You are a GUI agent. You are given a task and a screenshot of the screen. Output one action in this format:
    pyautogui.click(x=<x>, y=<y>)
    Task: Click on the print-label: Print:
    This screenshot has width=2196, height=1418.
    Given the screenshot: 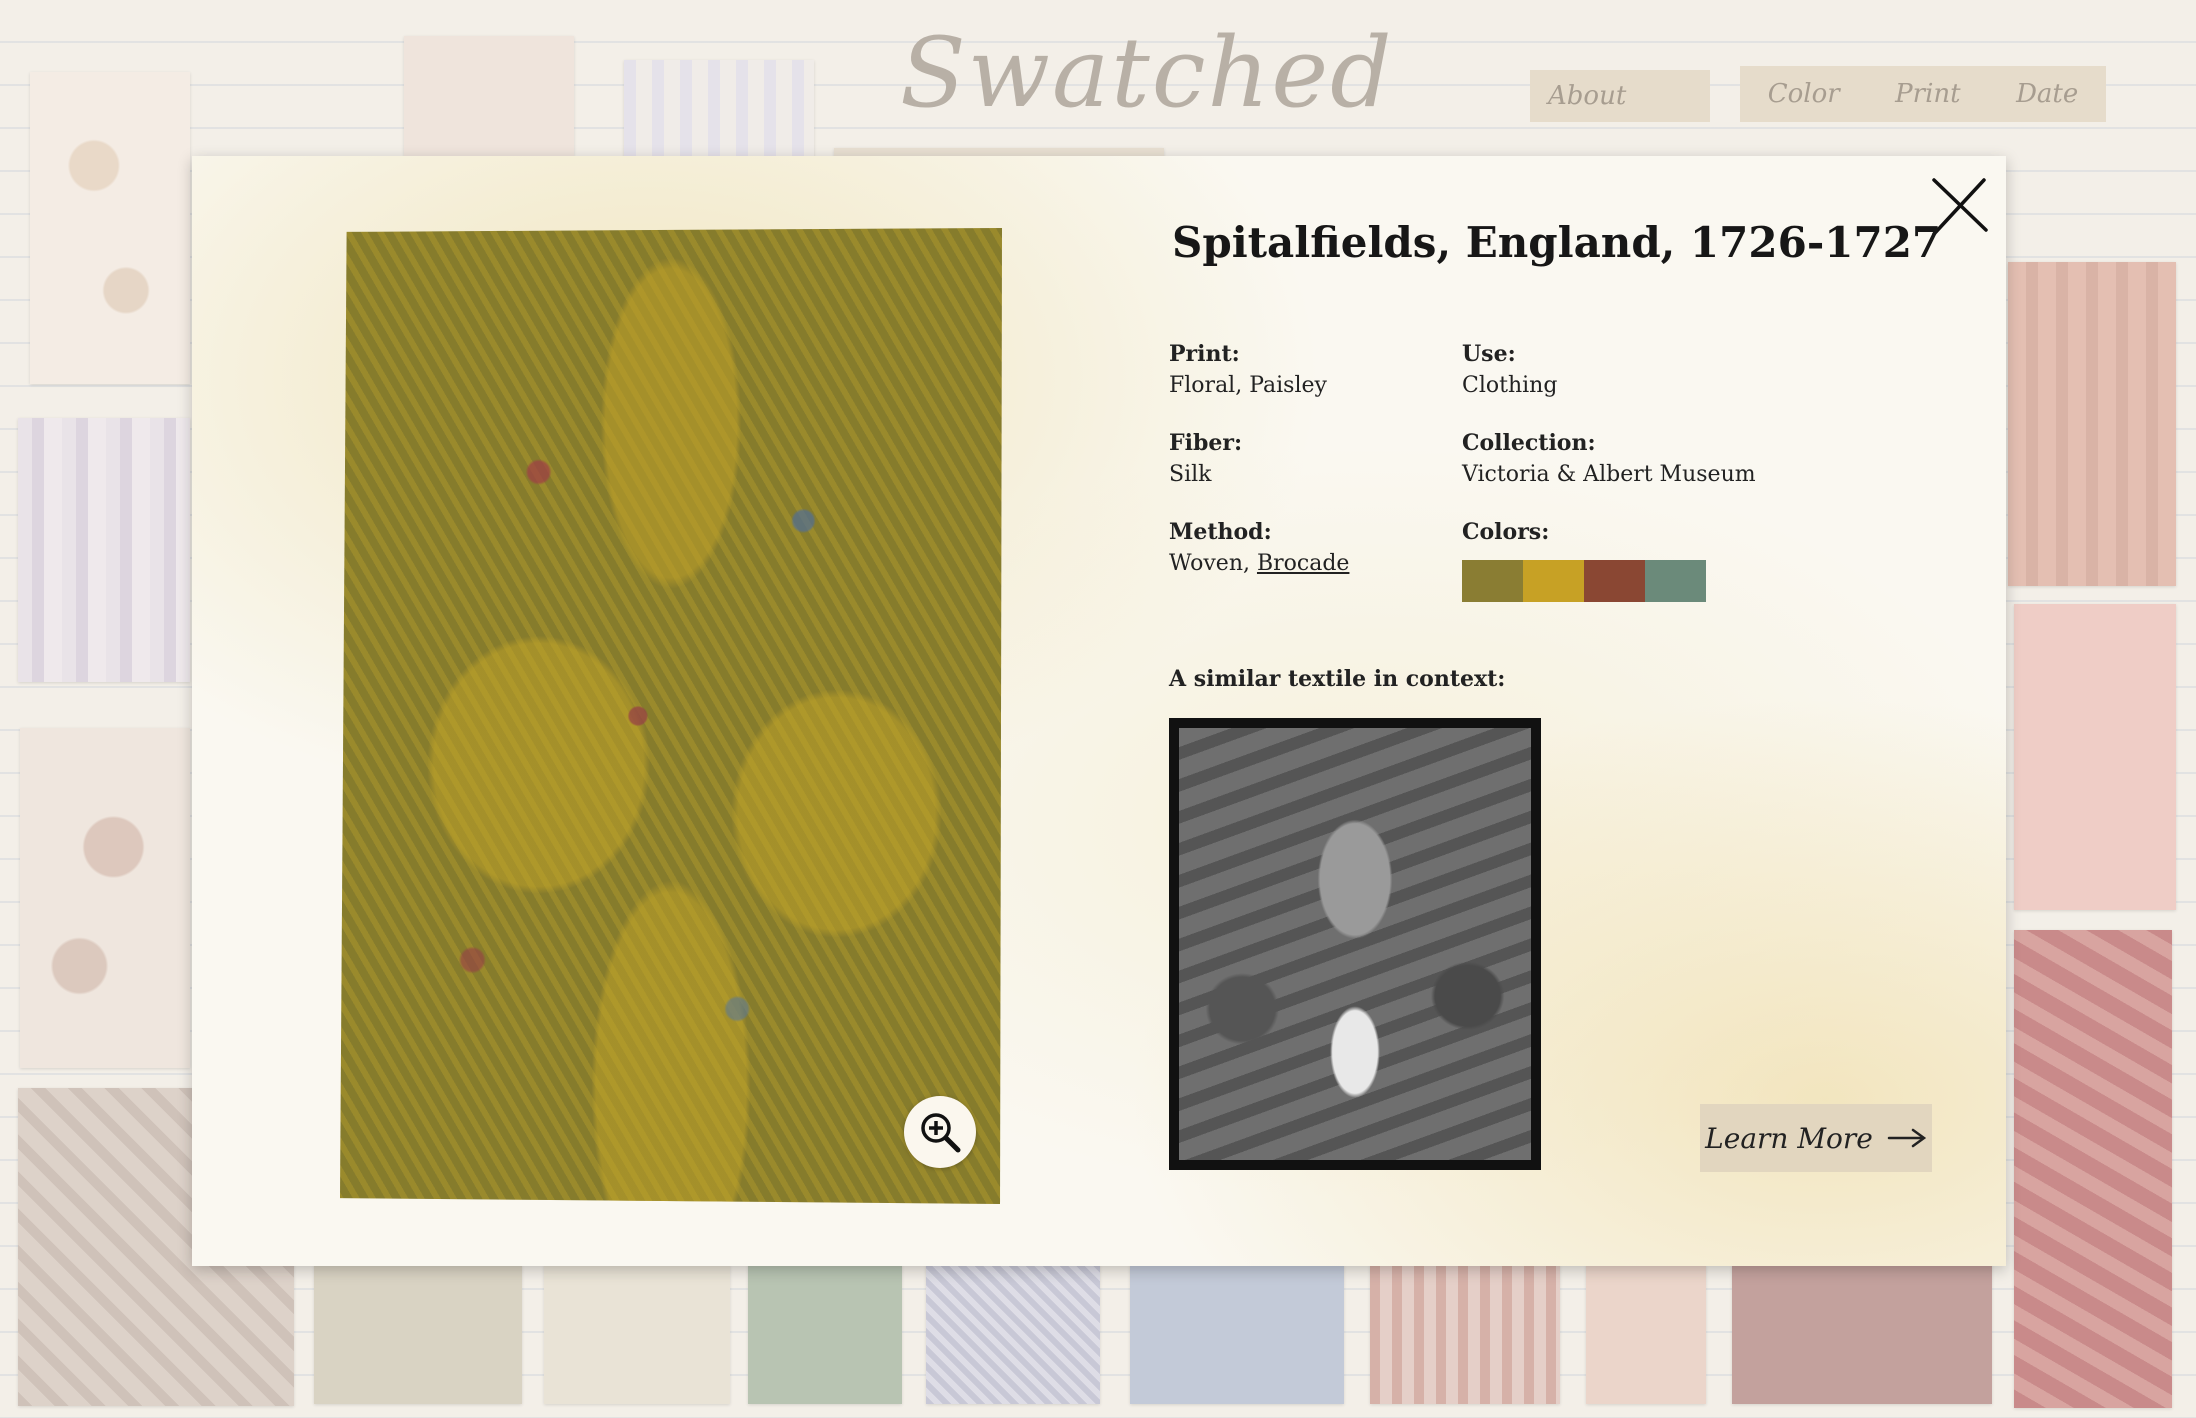 What is the action you would take?
    pyautogui.click(x=1204, y=354)
    